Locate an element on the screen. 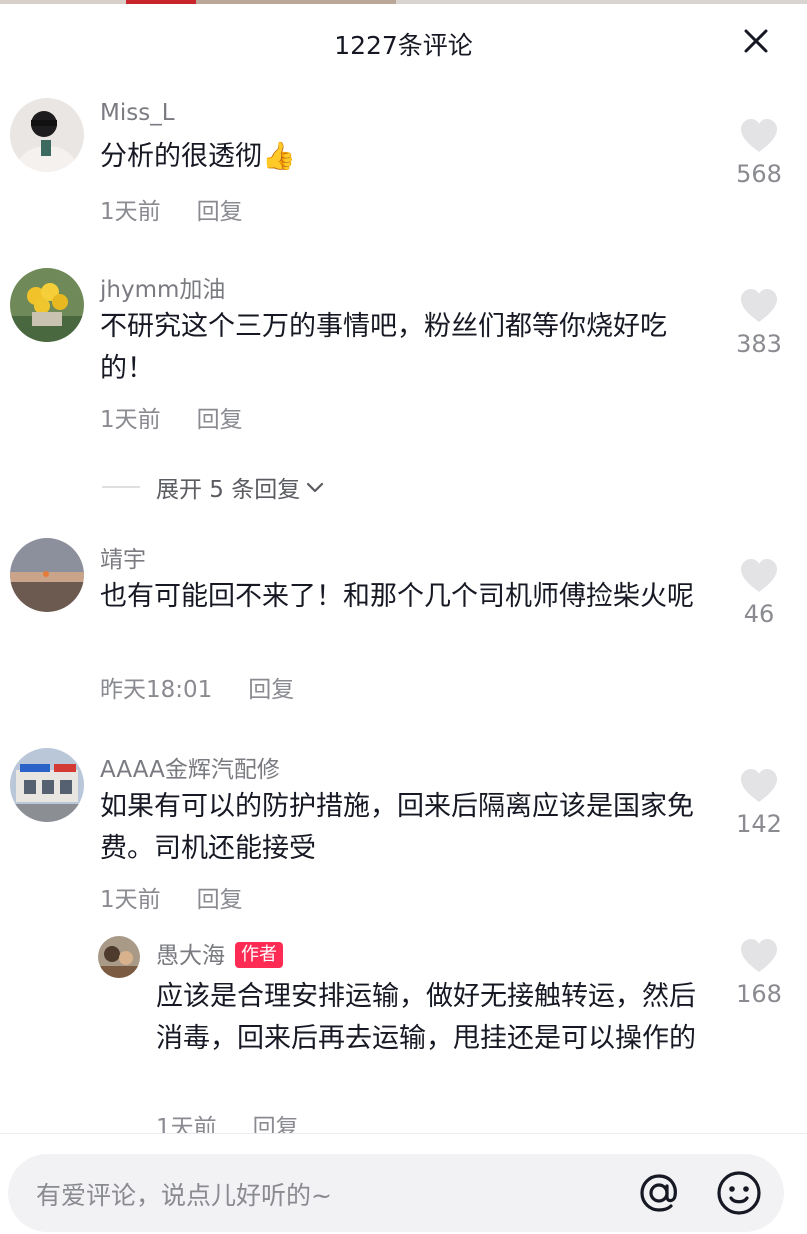 The width and height of the screenshot is (807, 1234). chevron-down-icon is located at coordinates (315, 487).